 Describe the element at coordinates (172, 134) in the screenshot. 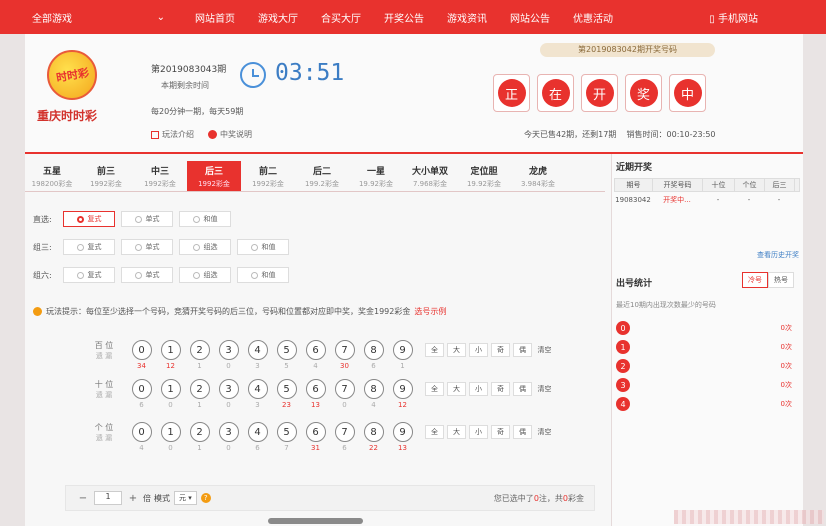

I see `play-intro-link: 玩法介绍` at that location.